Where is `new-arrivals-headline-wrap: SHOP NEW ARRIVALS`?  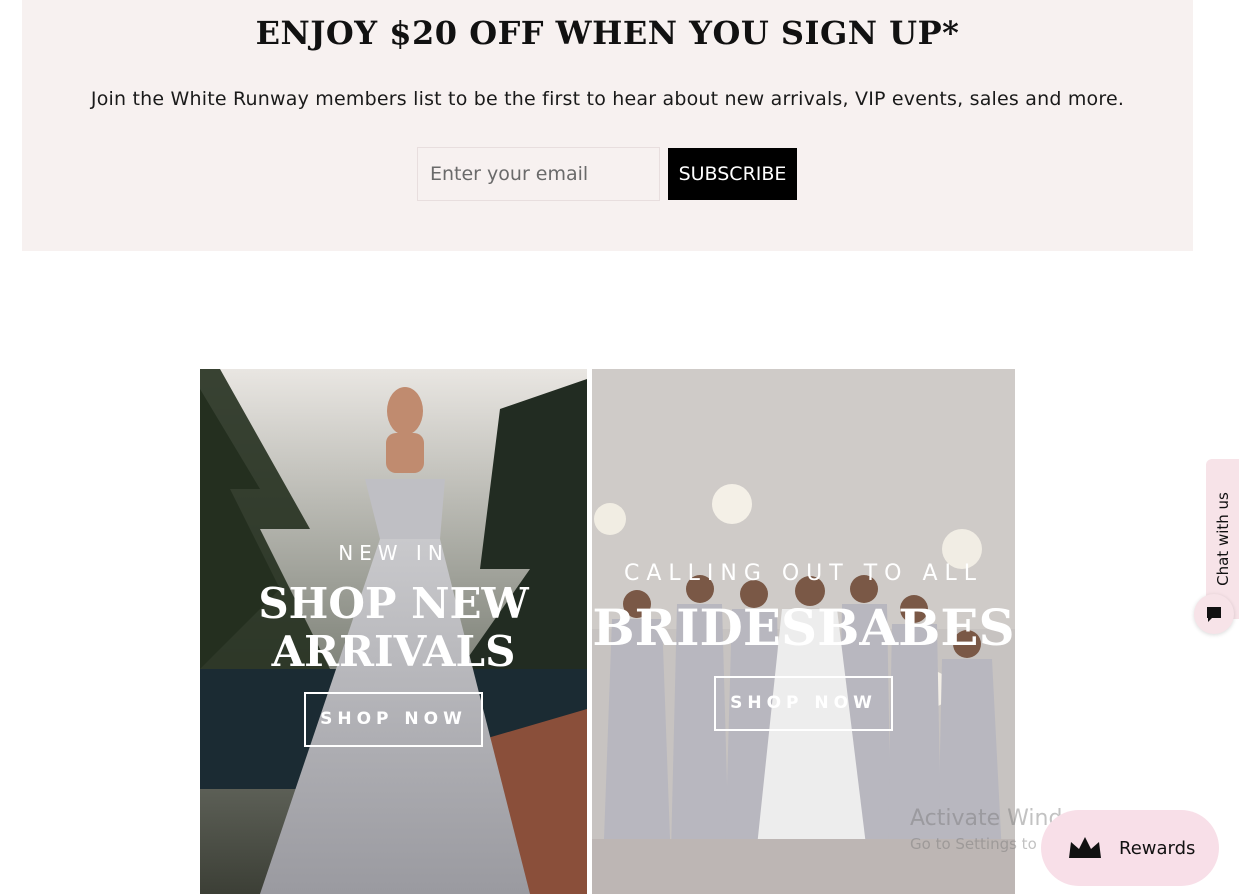
new-arrivals-headline-wrap: SHOP NEW ARRIVALS is located at coordinates (393, 628).